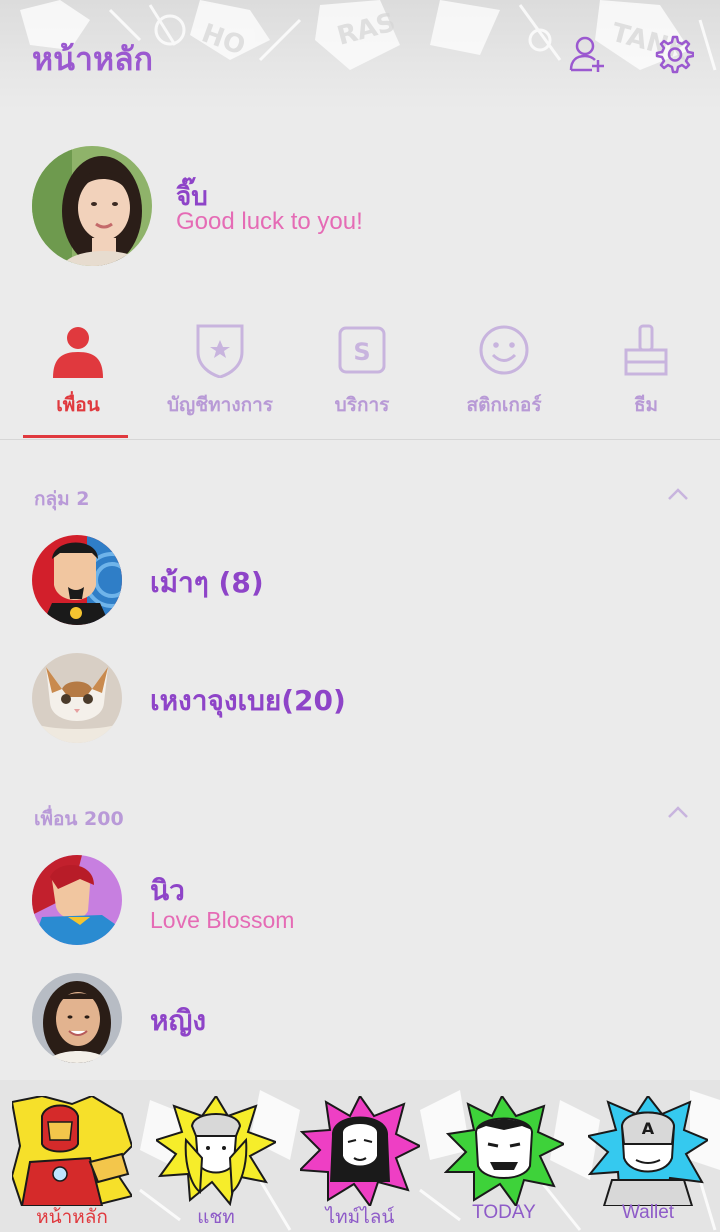  What do you see at coordinates (92, 206) in the screenshot?
I see `profile-avatar` at bounding box center [92, 206].